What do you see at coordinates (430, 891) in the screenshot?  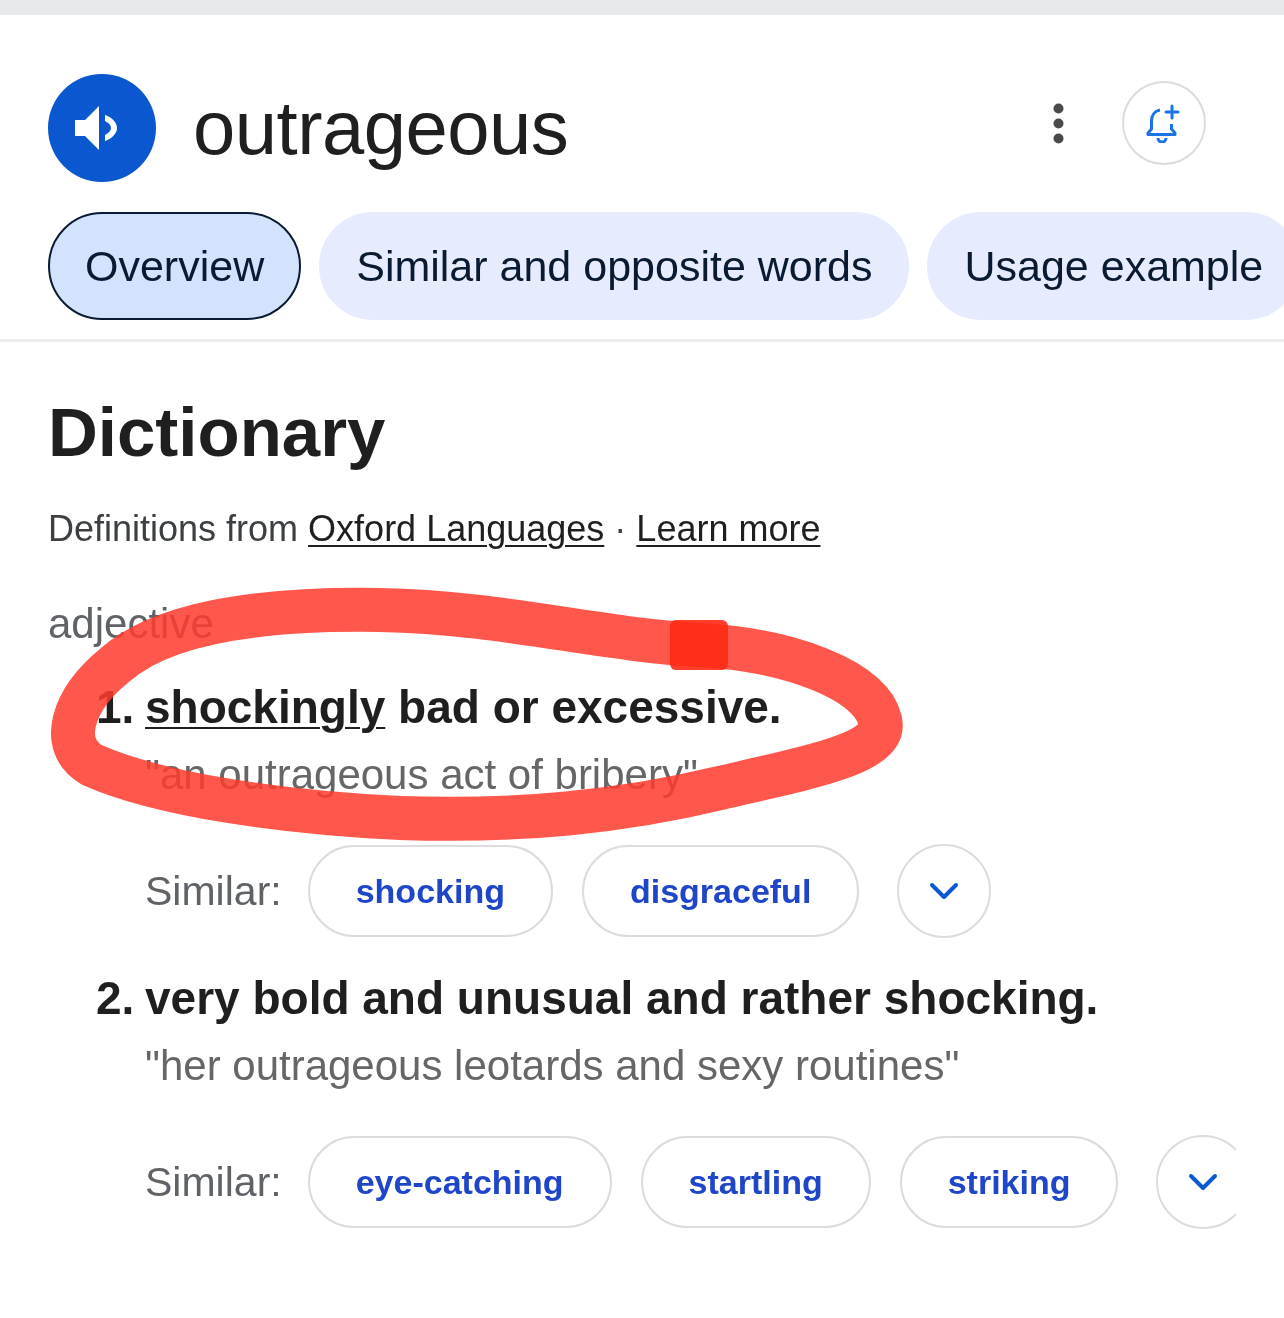 I see `synonym-chip: shocking` at bounding box center [430, 891].